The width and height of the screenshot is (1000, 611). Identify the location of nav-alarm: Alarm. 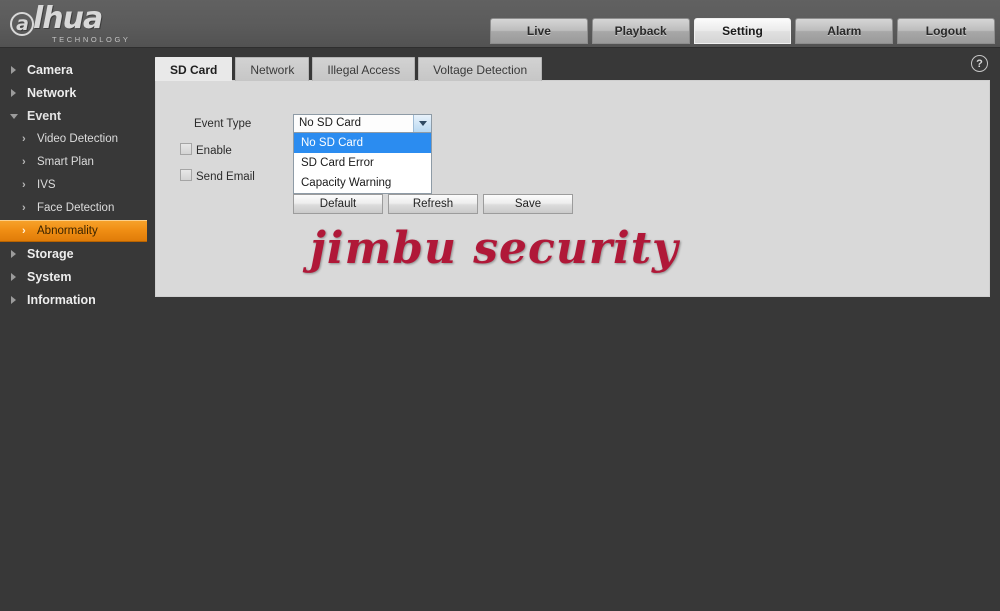
(844, 31).